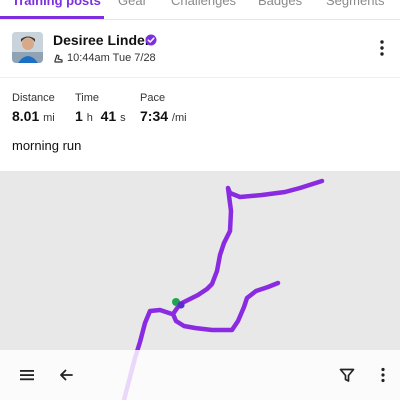  Describe the element at coordinates (132, 4) in the screenshot. I see `tab-gear: Gear` at that location.